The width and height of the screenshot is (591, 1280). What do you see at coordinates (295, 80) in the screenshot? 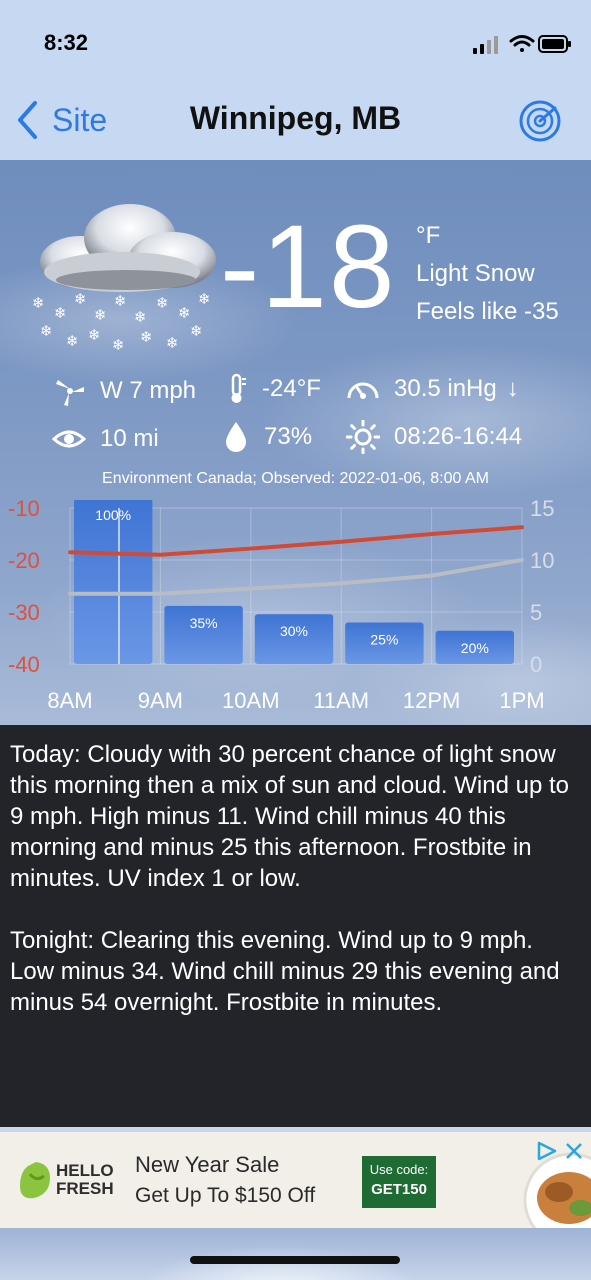
I see `top-bar: 8:32 Site Winnipeg, MB` at bounding box center [295, 80].